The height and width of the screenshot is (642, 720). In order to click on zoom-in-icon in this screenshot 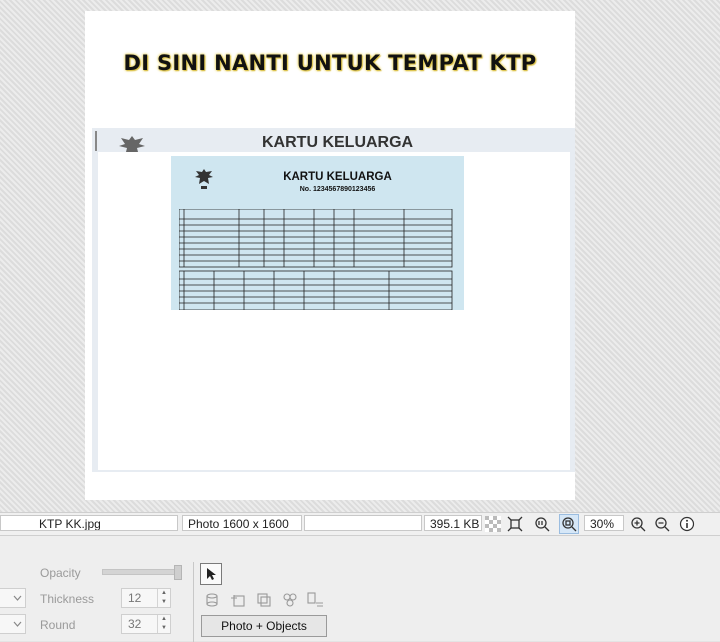, I will do `click(638, 524)`.